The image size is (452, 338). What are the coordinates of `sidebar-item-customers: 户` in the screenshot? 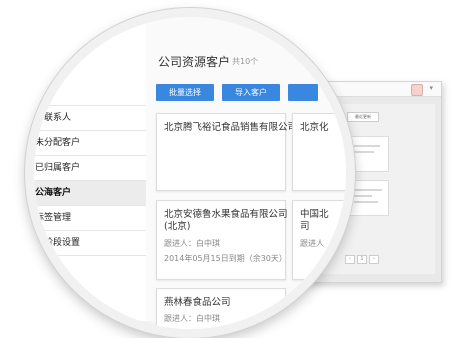 It's located at (90, 93).